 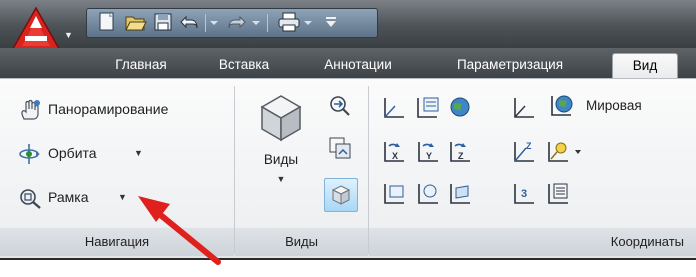 I want to click on viewcube-toggle-icon, so click(x=341, y=195).